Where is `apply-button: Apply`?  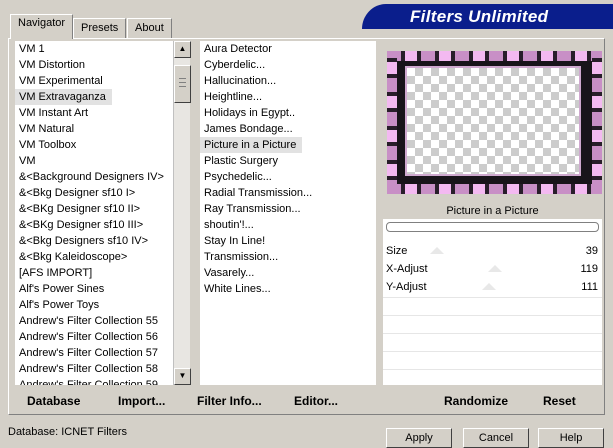 apply-button: Apply is located at coordinates (419, 438).